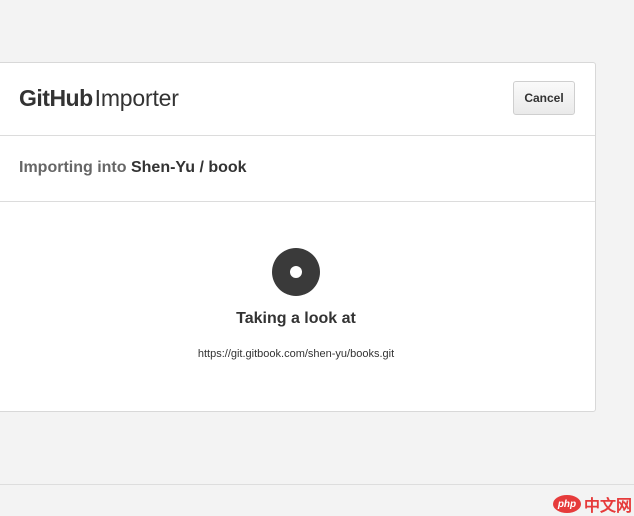  I want to click on repo-name: book, so click(227, 167).